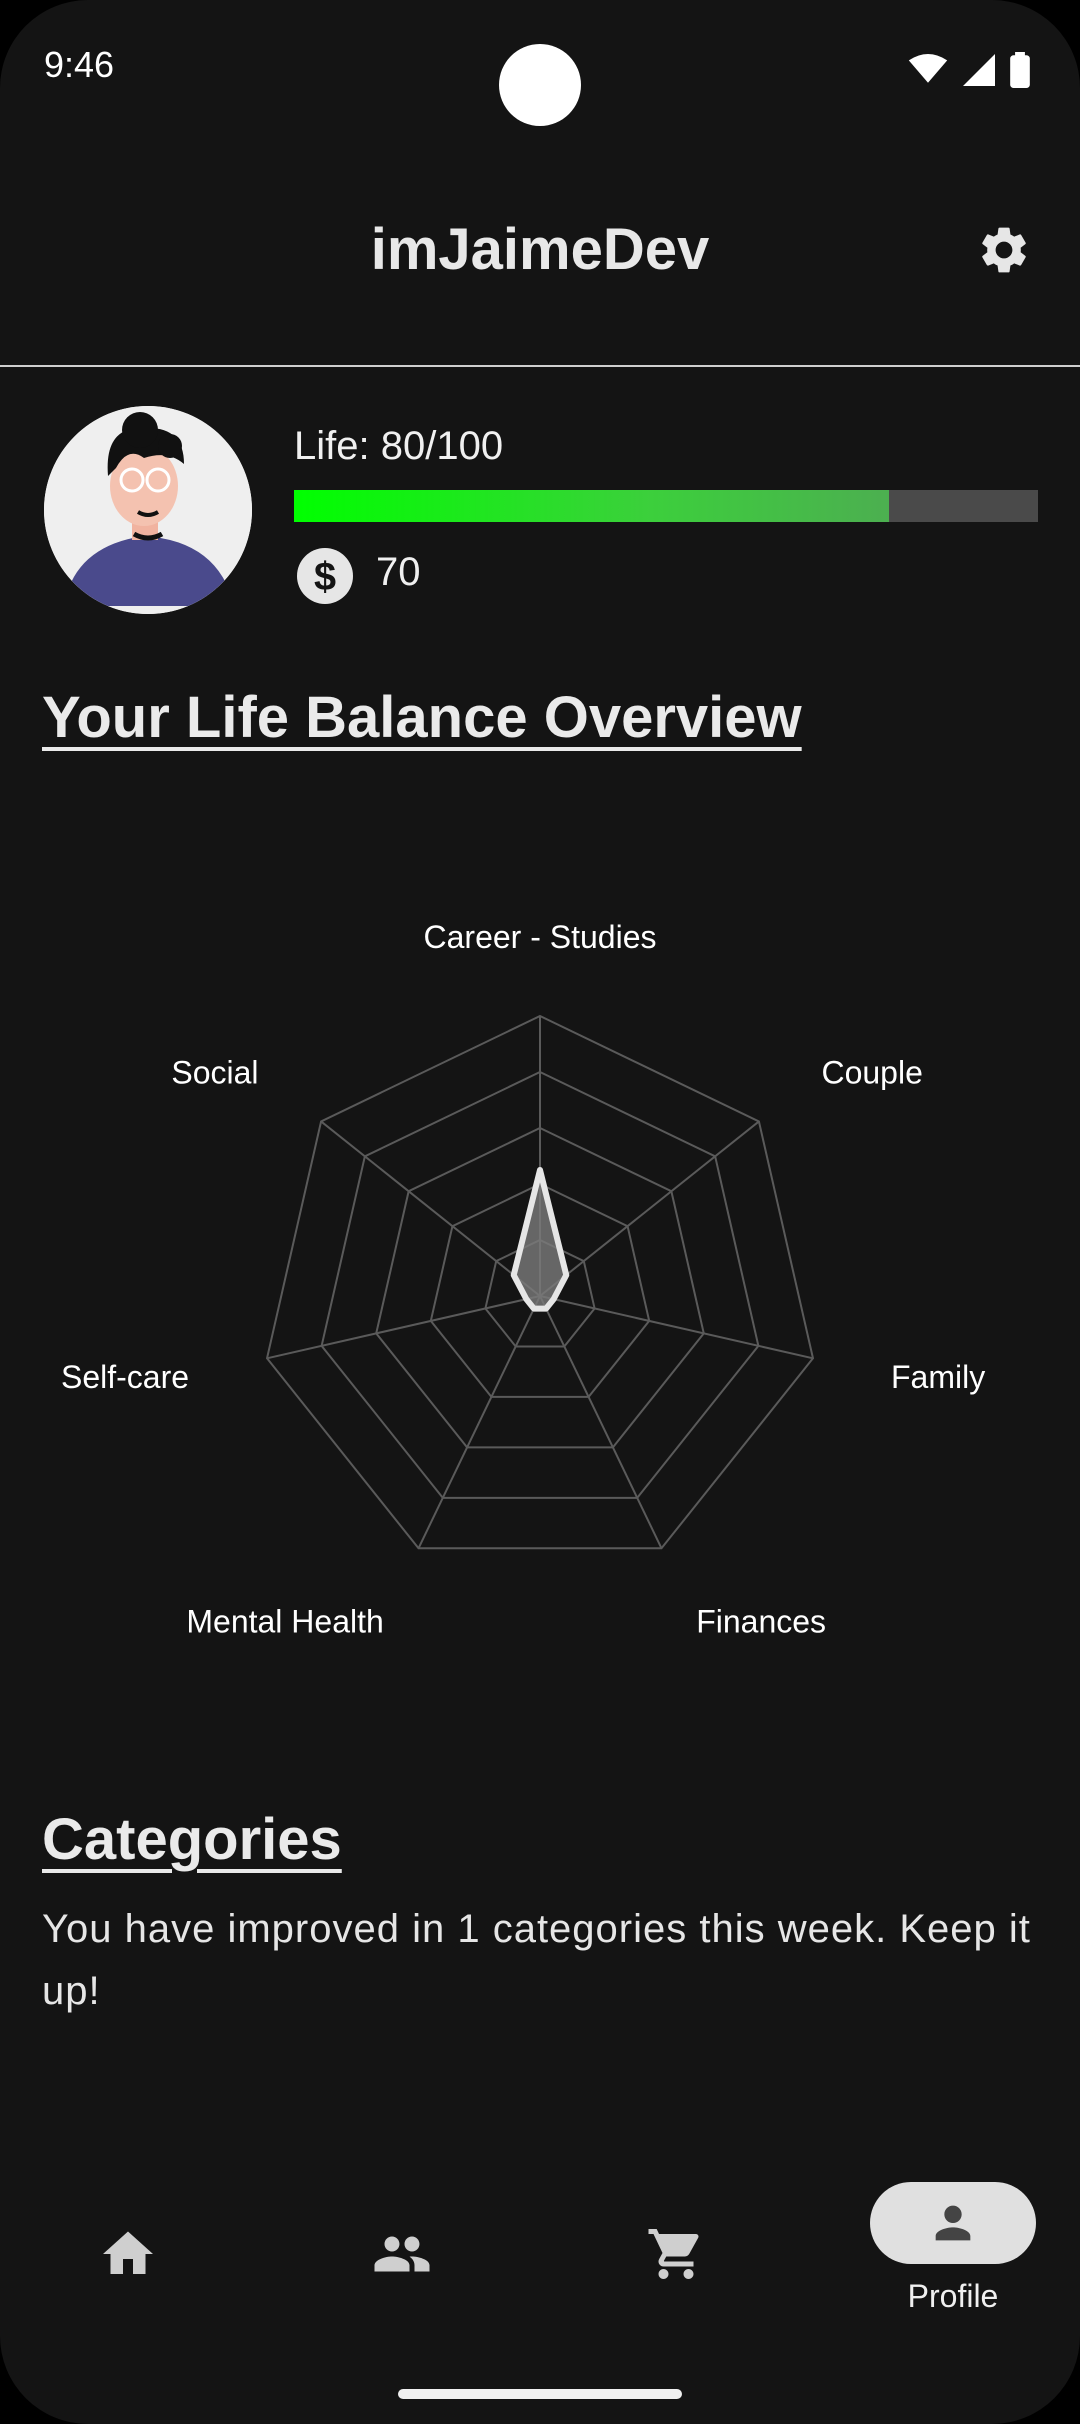  I want to click on radar-axis-label: Couple, so click(871, 1073).